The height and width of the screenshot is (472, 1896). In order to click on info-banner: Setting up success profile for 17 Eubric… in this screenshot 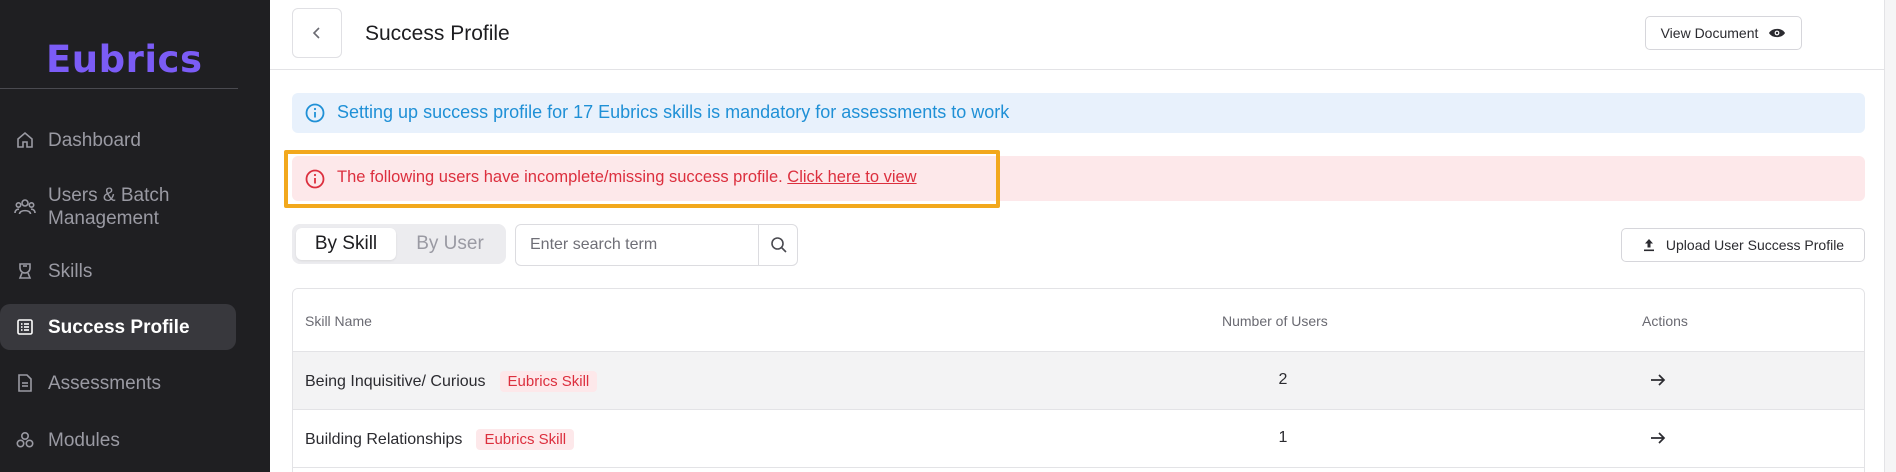, I will do `click(1078, 113)`.